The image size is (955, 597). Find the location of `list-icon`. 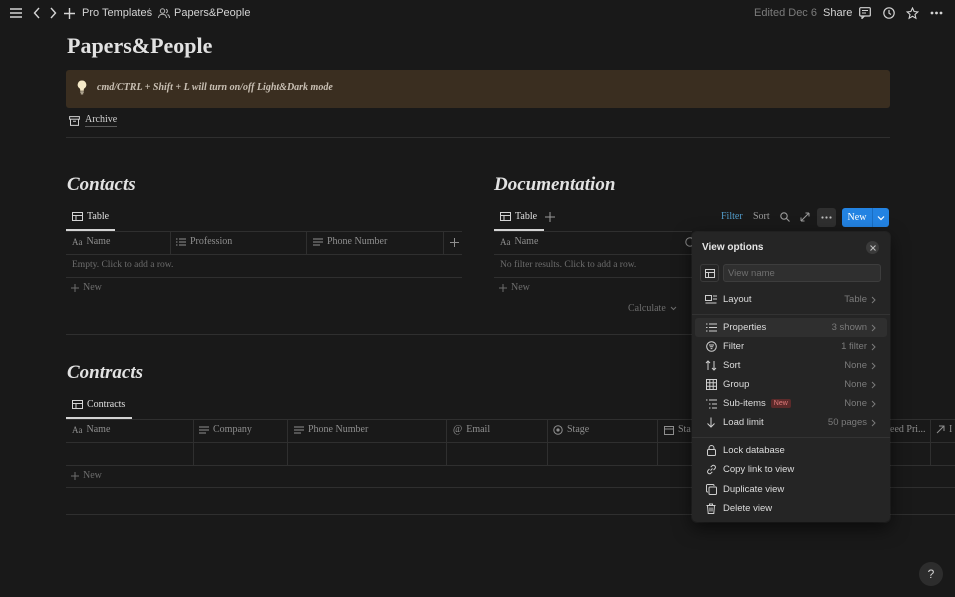

list-icon is located at coordinates (711, 327).